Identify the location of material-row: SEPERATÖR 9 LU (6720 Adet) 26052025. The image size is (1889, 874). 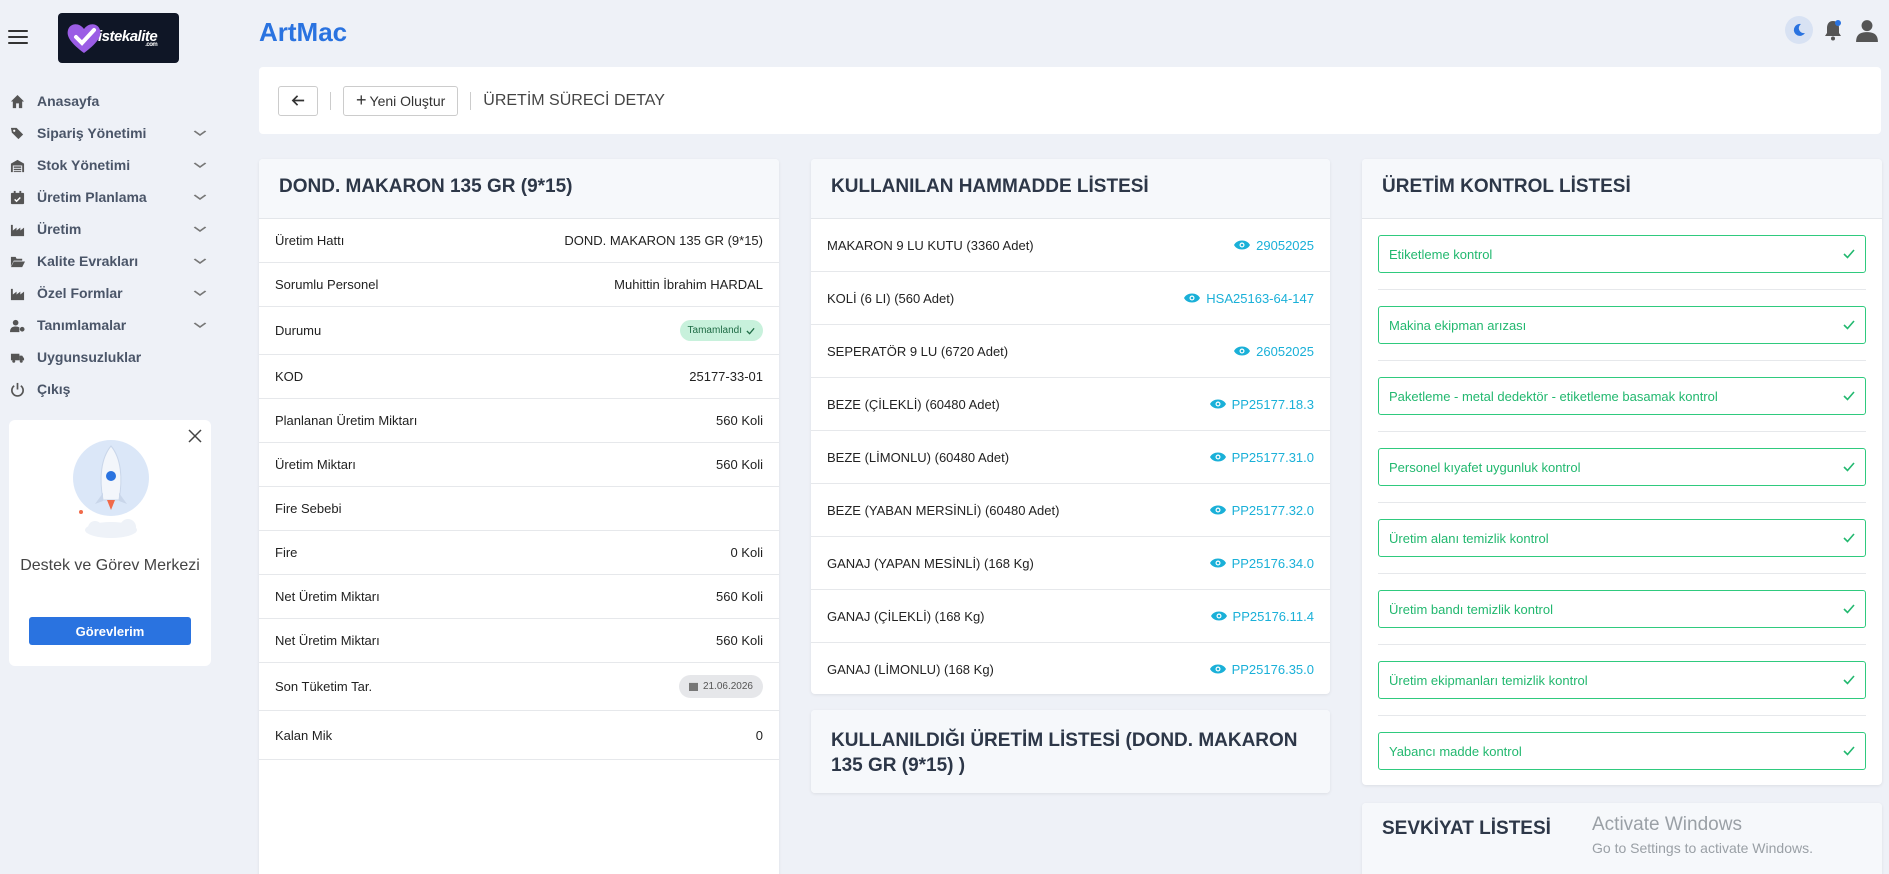
(1070, 351).